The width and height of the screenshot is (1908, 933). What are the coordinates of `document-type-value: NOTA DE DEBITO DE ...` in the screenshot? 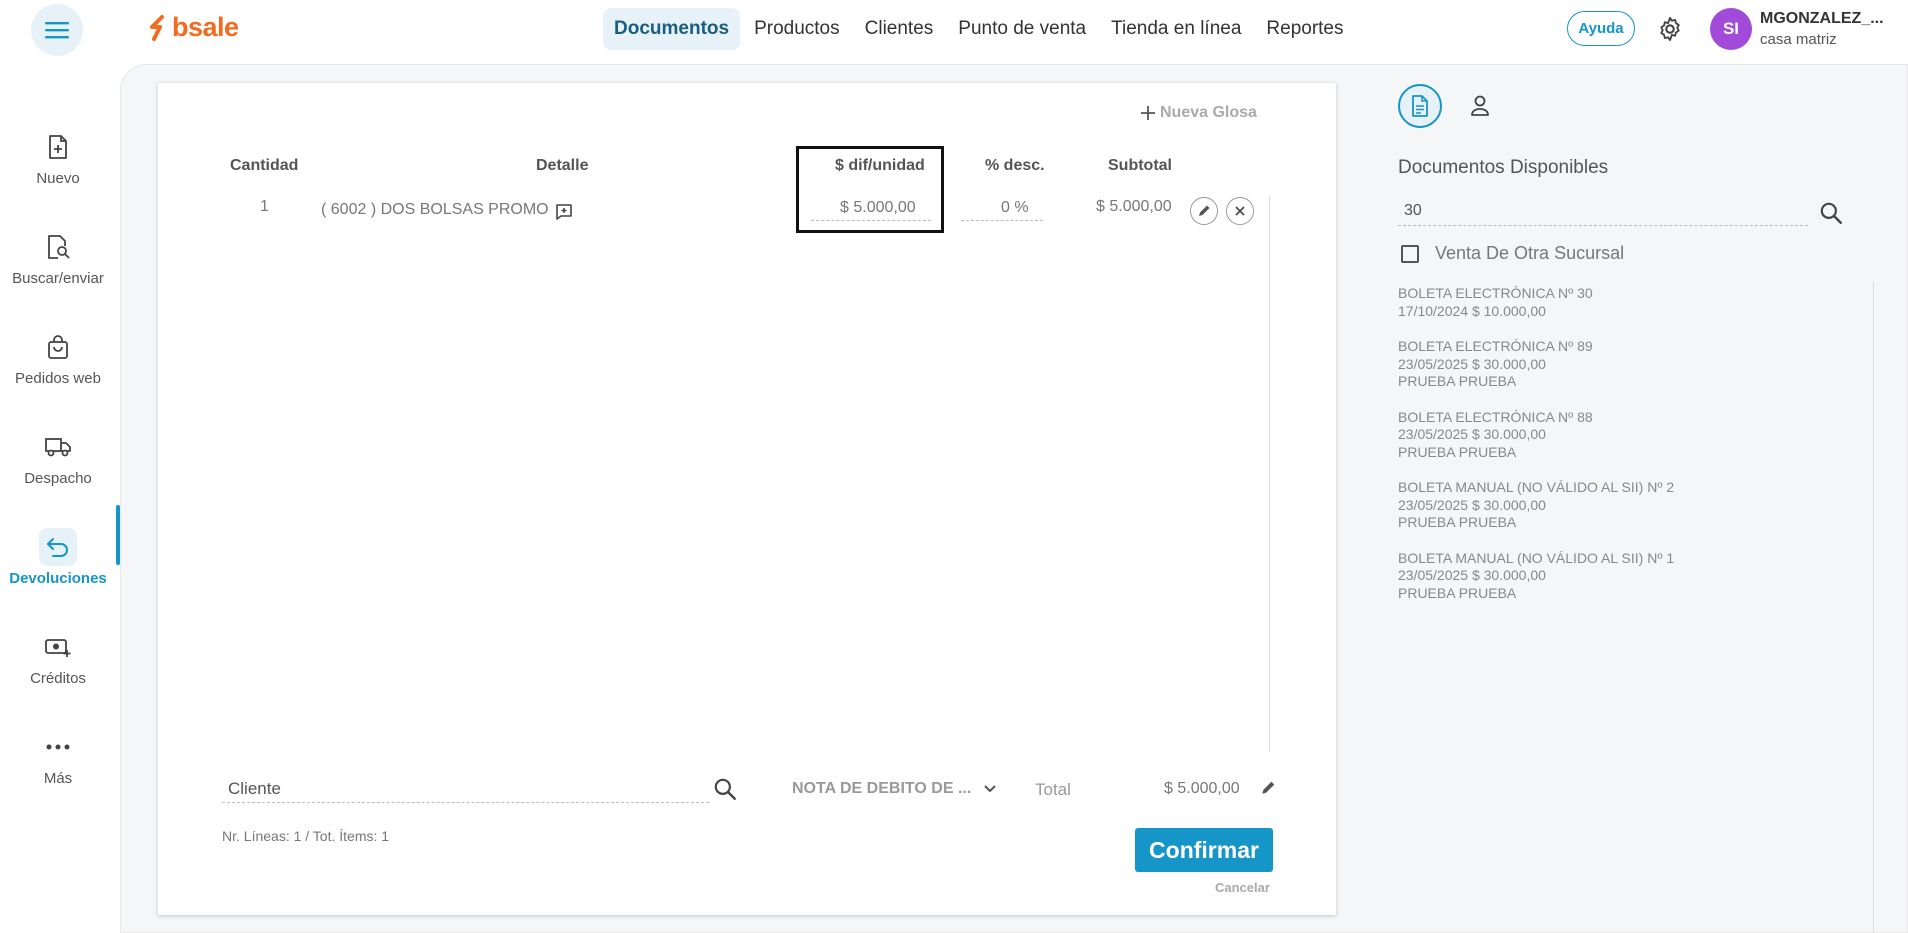 It's located at (882, 788).